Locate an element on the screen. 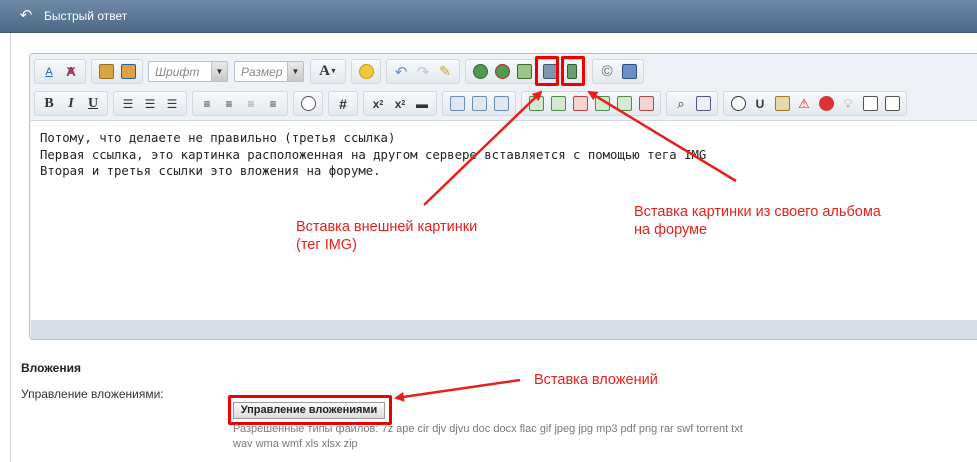 This screenshot has height=462, width=977. callout-album-image-line1: Вставка картинки из своего альбома is located at coordinates (757, 212).